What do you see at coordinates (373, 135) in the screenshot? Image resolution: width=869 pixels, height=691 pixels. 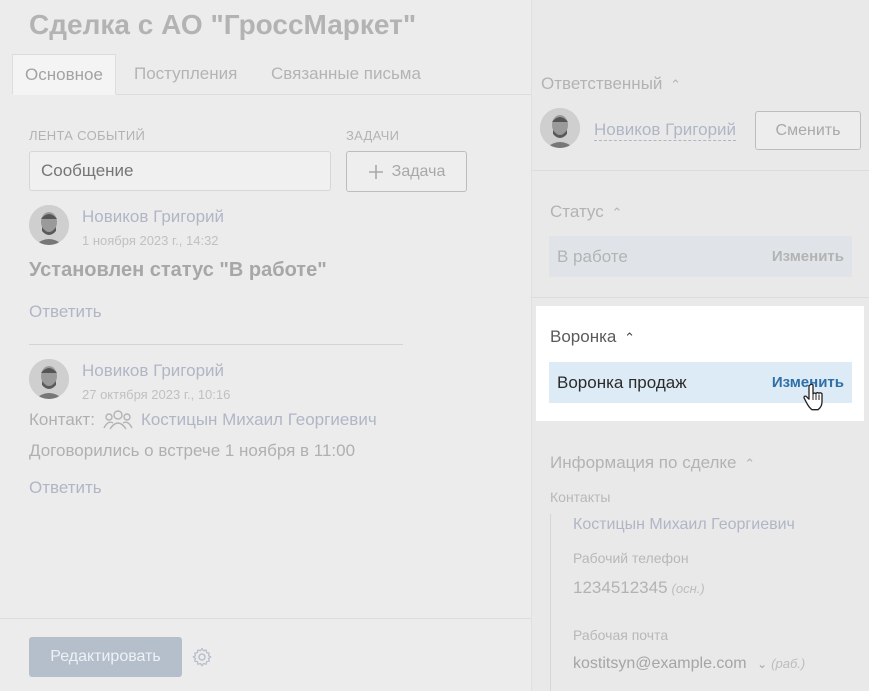 I see `tasks-section-label: ЗАДАЧИ` at bounding box center [373, 135].